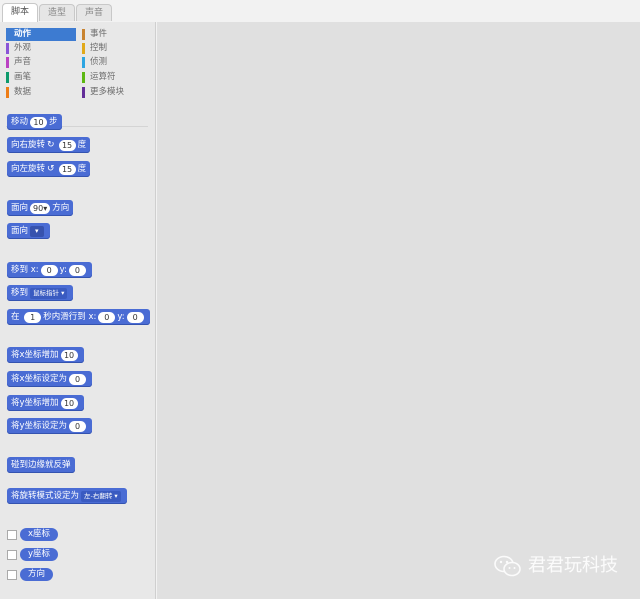 The width and height of the screenshot is (640, 599). Describe the element at coordinates (23, 48) in the screenshot. I see `category-label: 外观` at that location.